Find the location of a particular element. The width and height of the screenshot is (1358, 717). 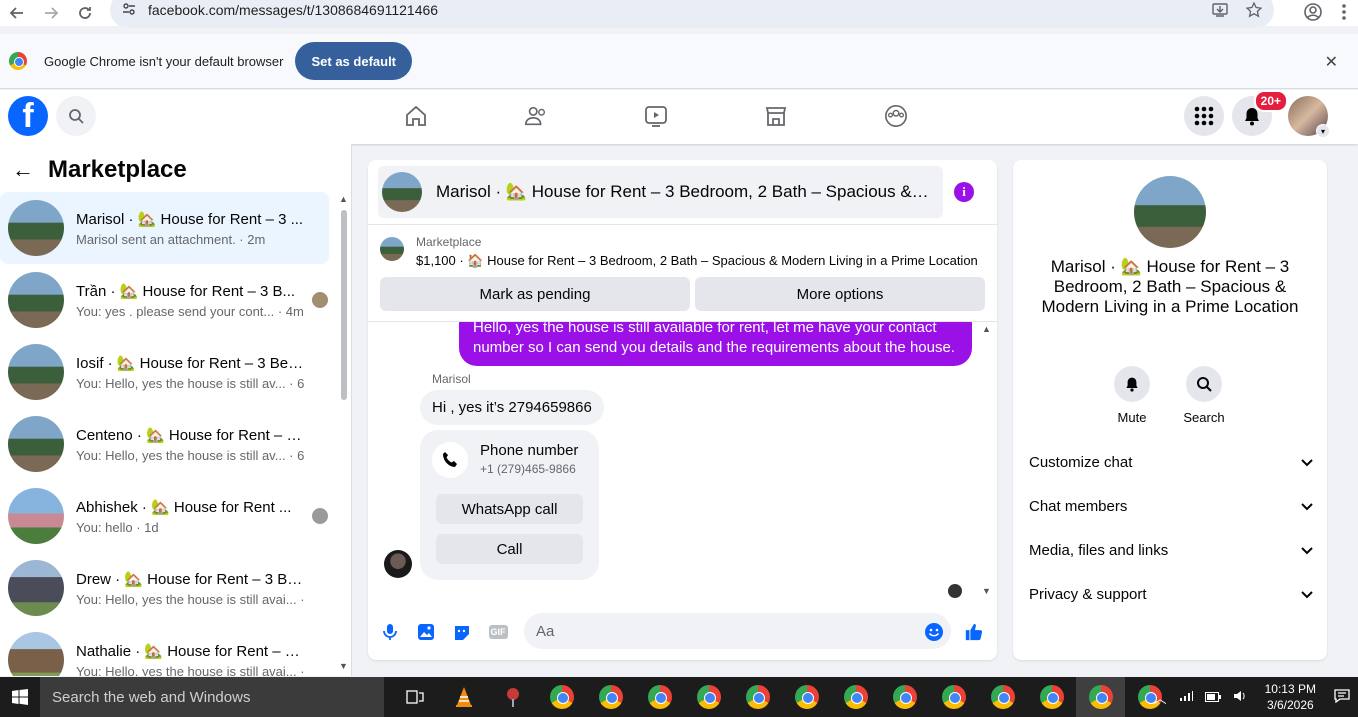

accordion-label: Customize chat is located at coordinates (1081, 462).